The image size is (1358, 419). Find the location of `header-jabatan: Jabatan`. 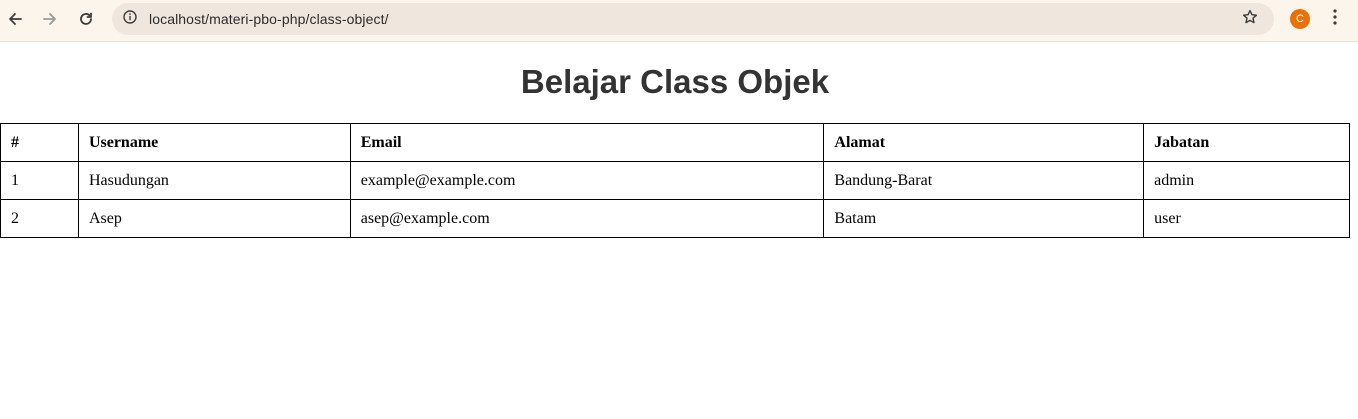

header-jabatan: Jabatan is located at coordinates (1246, 142).